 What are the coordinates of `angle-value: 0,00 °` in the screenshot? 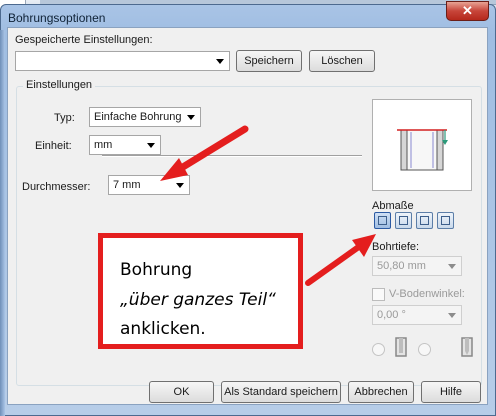 It's located at (391, 315).